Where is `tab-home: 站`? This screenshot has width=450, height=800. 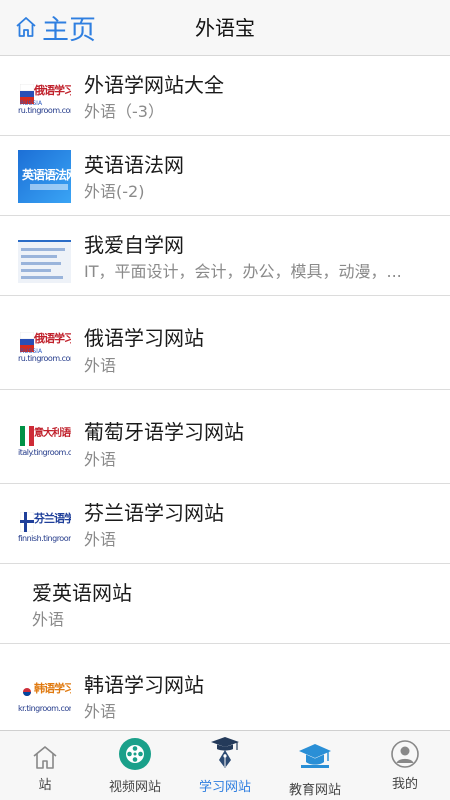
tab-home: 站 is located at coordinates (45, 765).